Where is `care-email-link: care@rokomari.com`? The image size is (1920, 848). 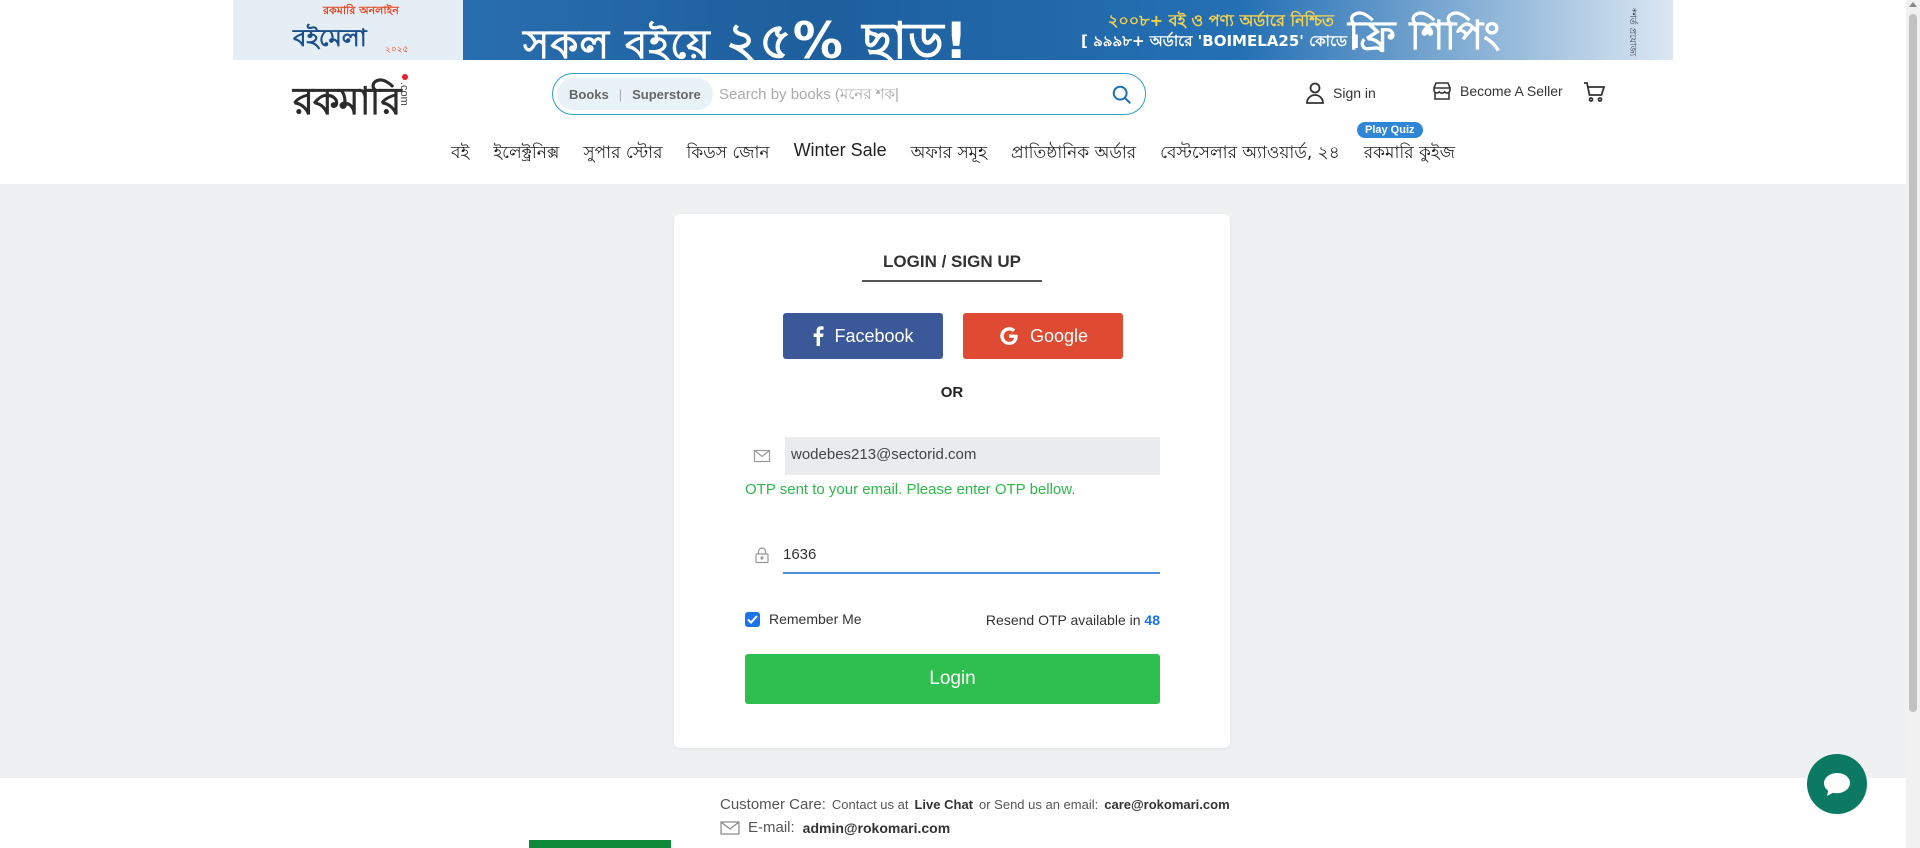 care-email-link: care@rokomari.com is located at coordinates (1166, 804).